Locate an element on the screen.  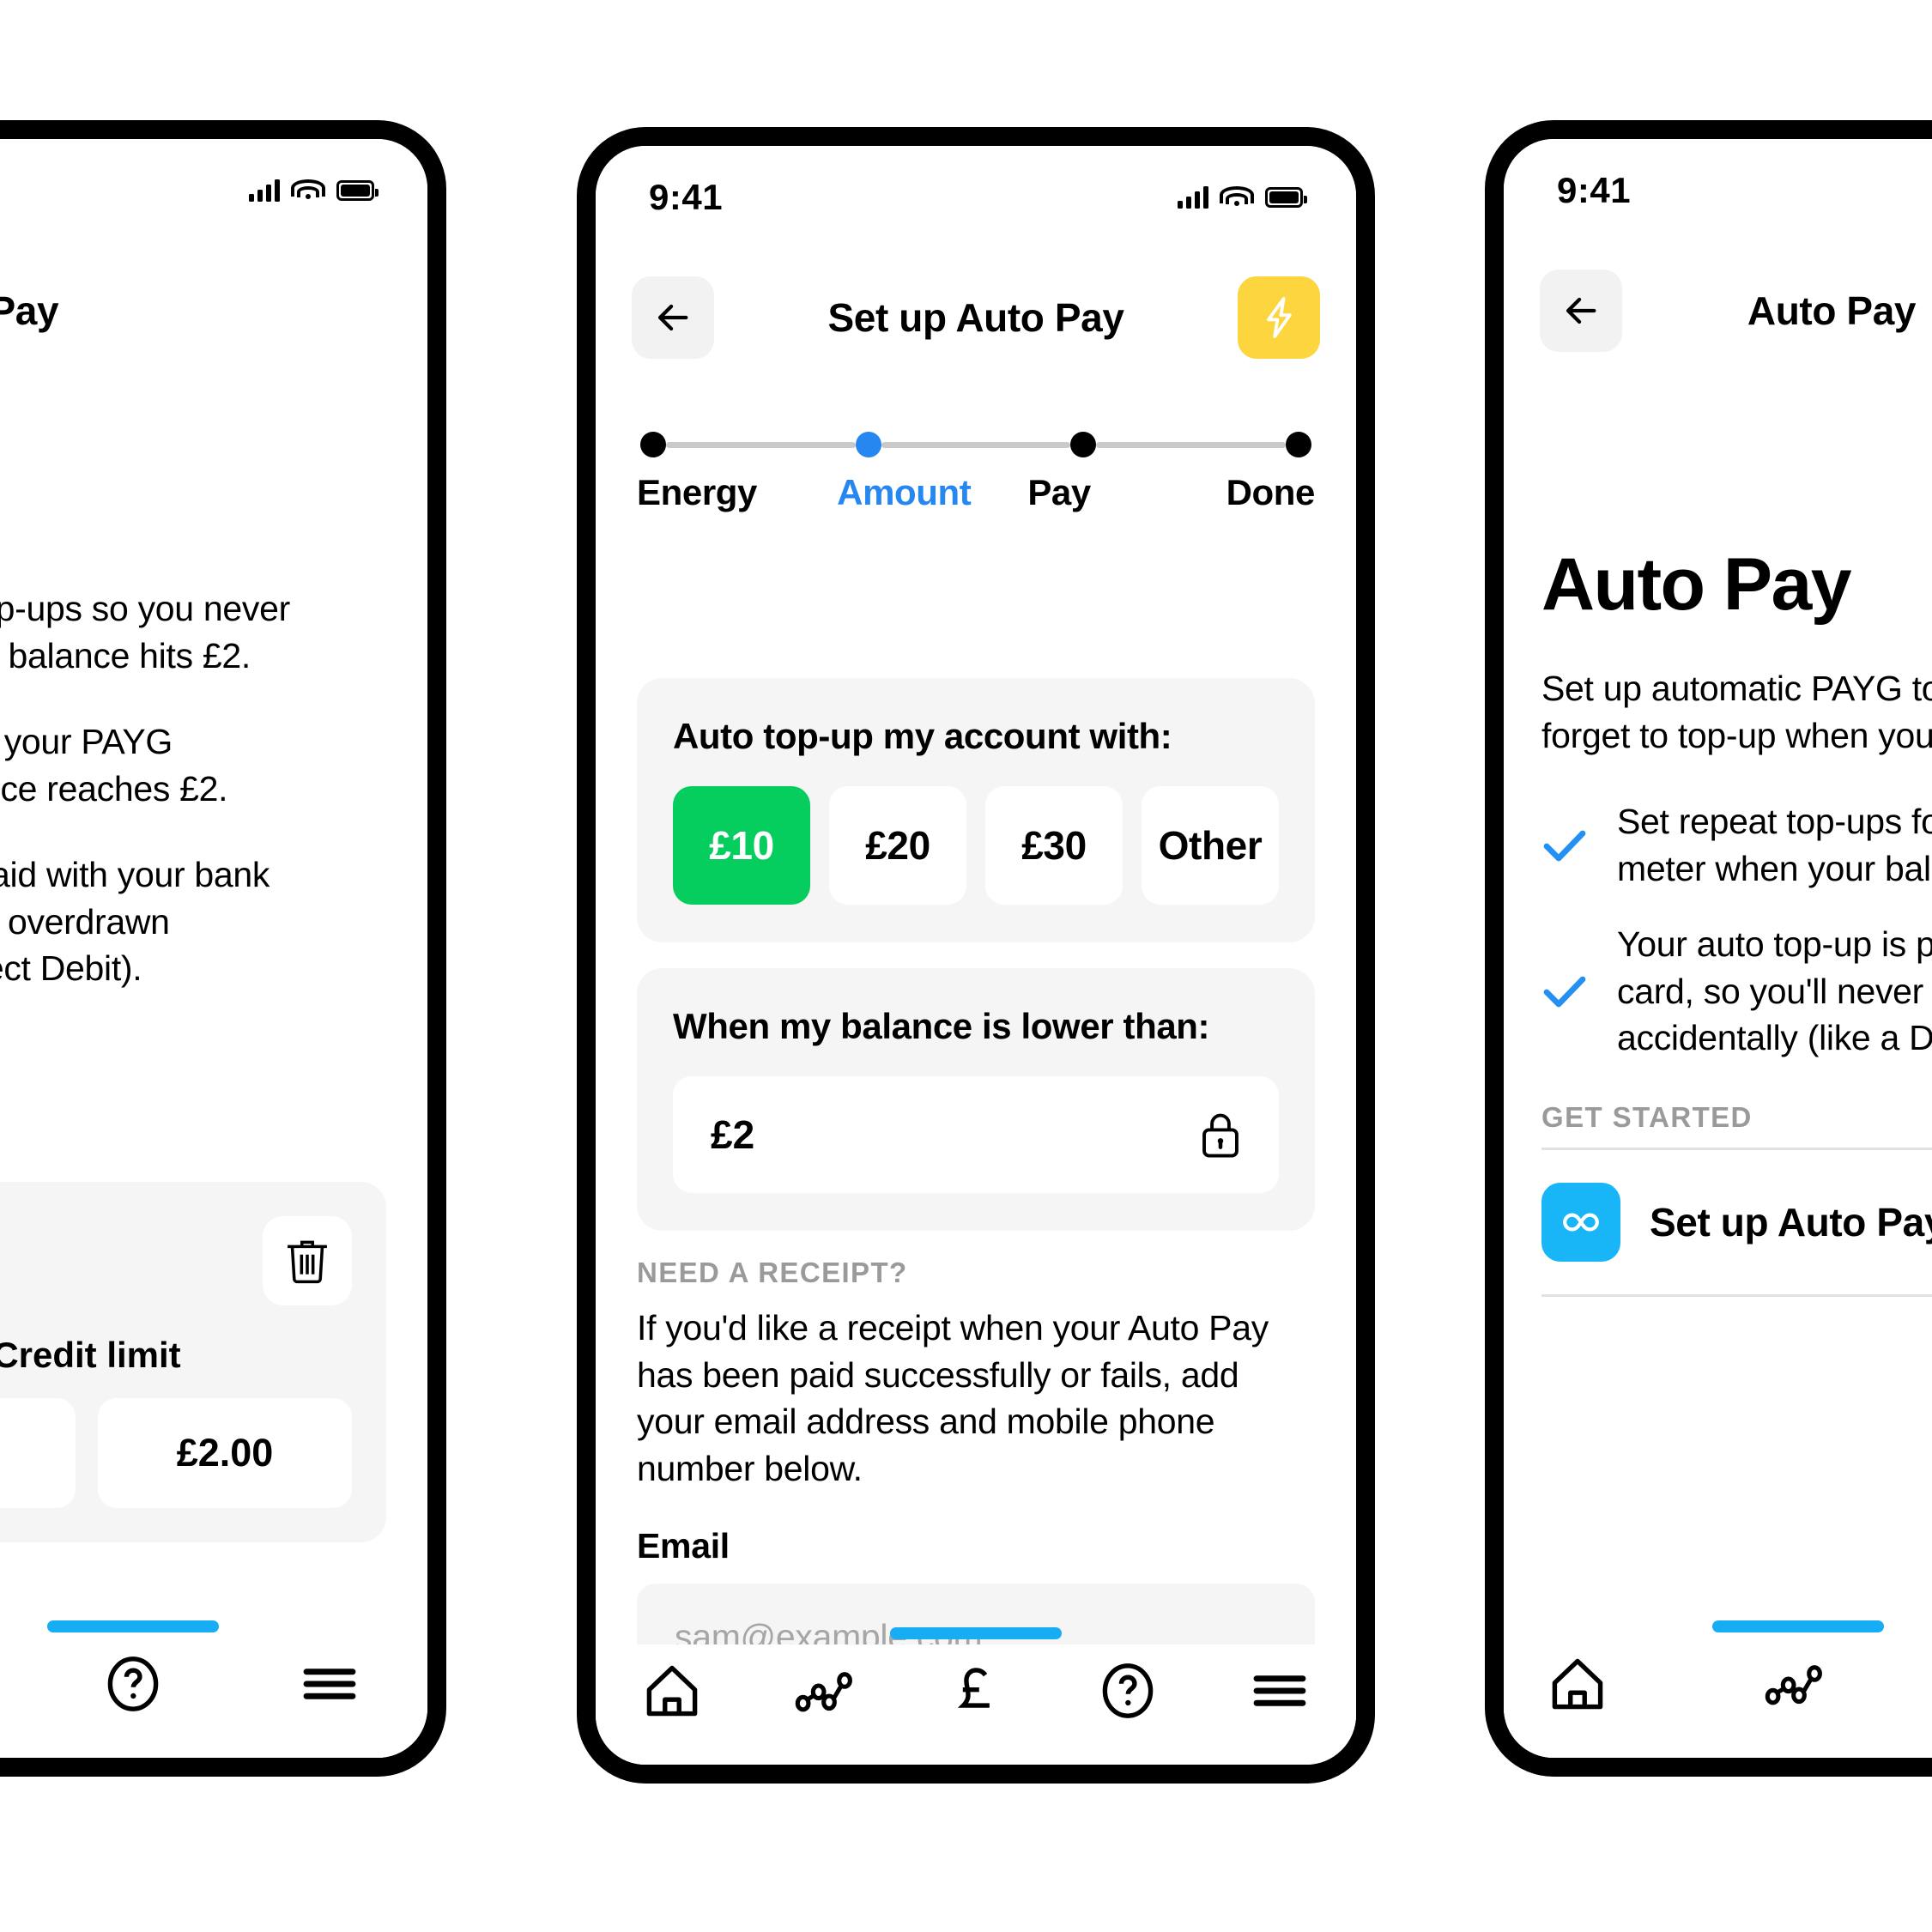
step-label-done: Done is located at coordinates (1271, 493).